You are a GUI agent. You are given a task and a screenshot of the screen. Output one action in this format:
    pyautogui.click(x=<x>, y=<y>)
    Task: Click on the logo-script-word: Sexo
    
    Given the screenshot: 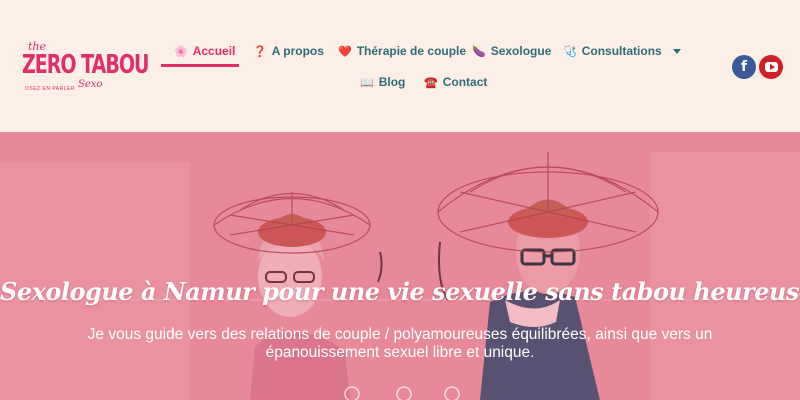 What is the action you would take?
    pyautogui.click(x=90, y=84)
    